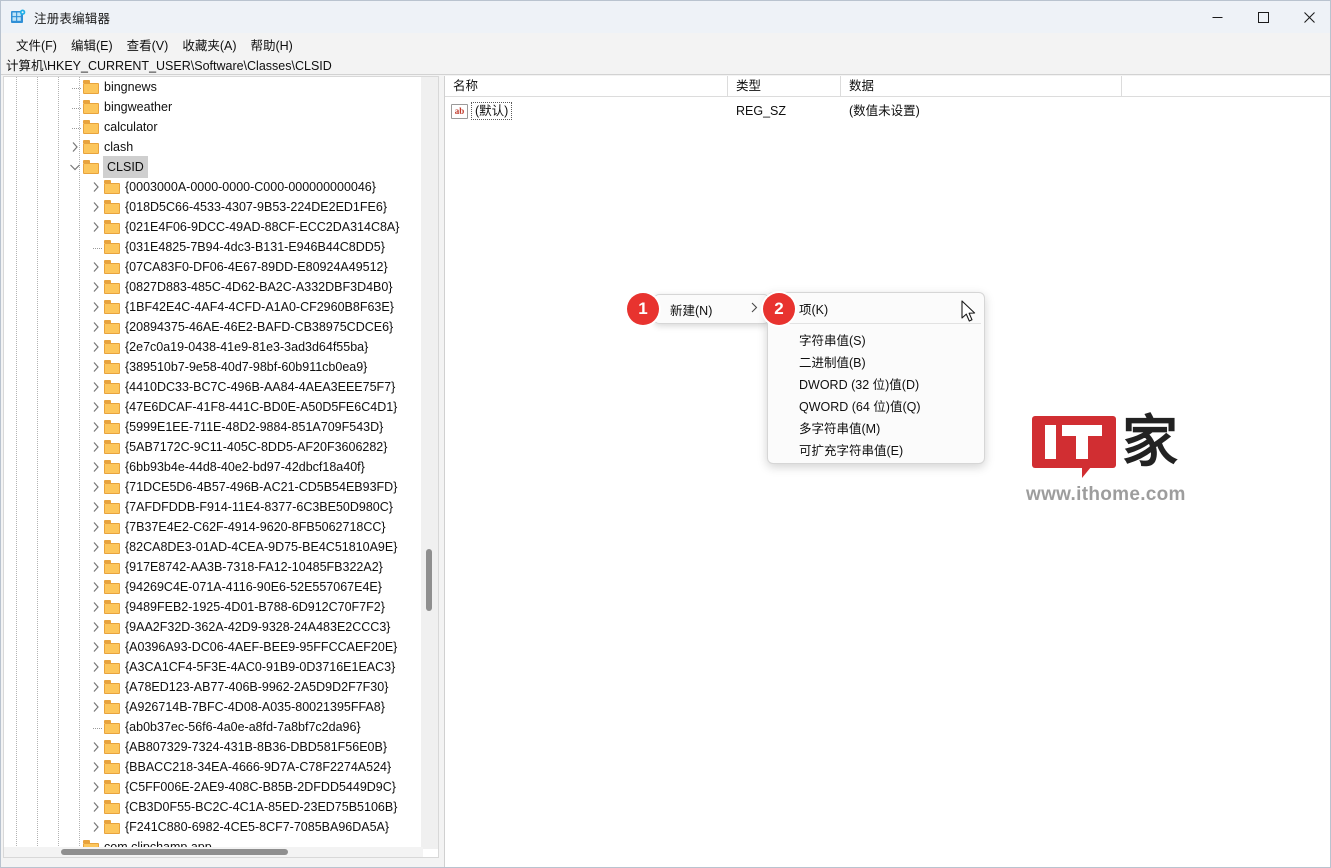 The width and height of the screenshot is (1331, 868). I want to click on tree-item: {A78ED123-AB77-406B-9962-2A5D9D2F7F30}, so click(213, 687).